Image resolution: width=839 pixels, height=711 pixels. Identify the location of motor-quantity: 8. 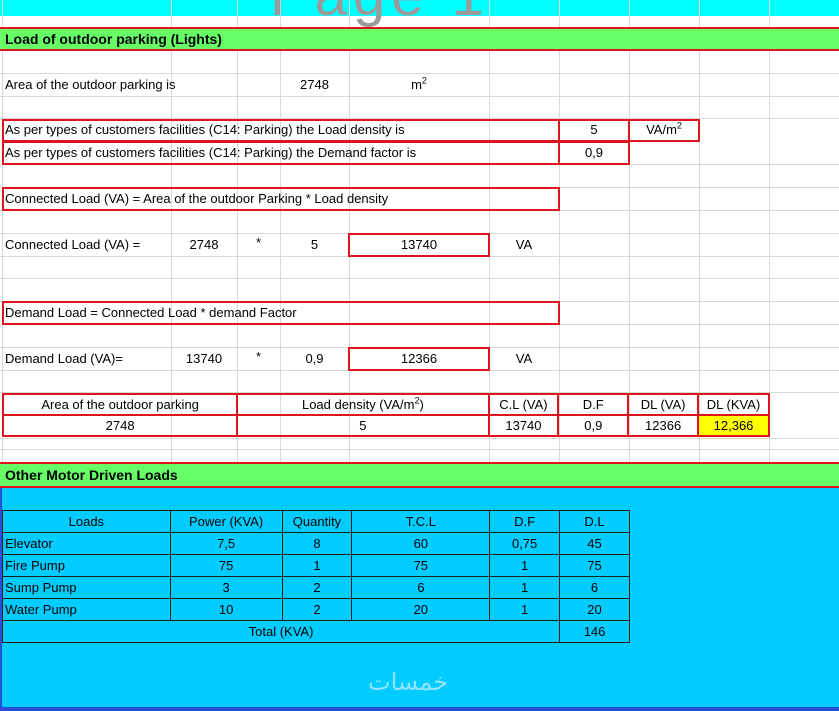
(317, 543).